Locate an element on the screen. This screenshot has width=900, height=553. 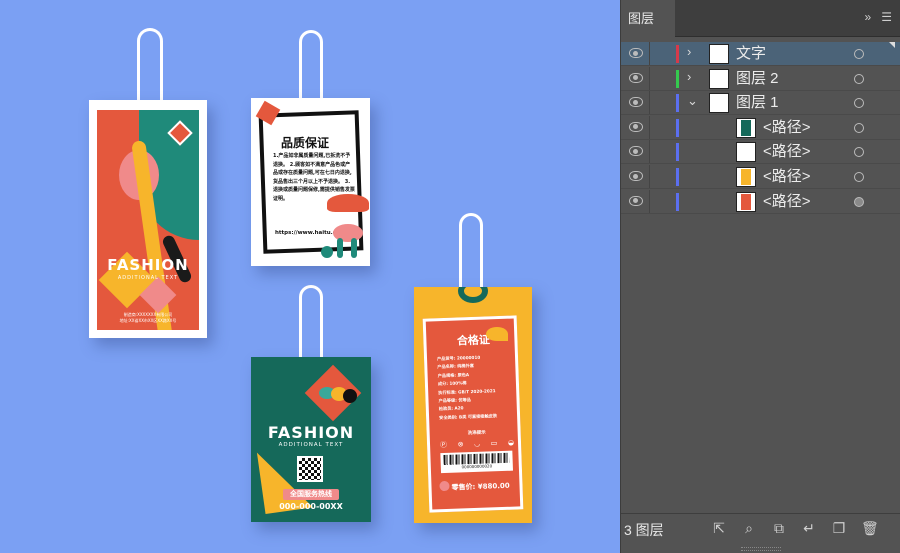
resize-grip is located at coordinates (761, 549).